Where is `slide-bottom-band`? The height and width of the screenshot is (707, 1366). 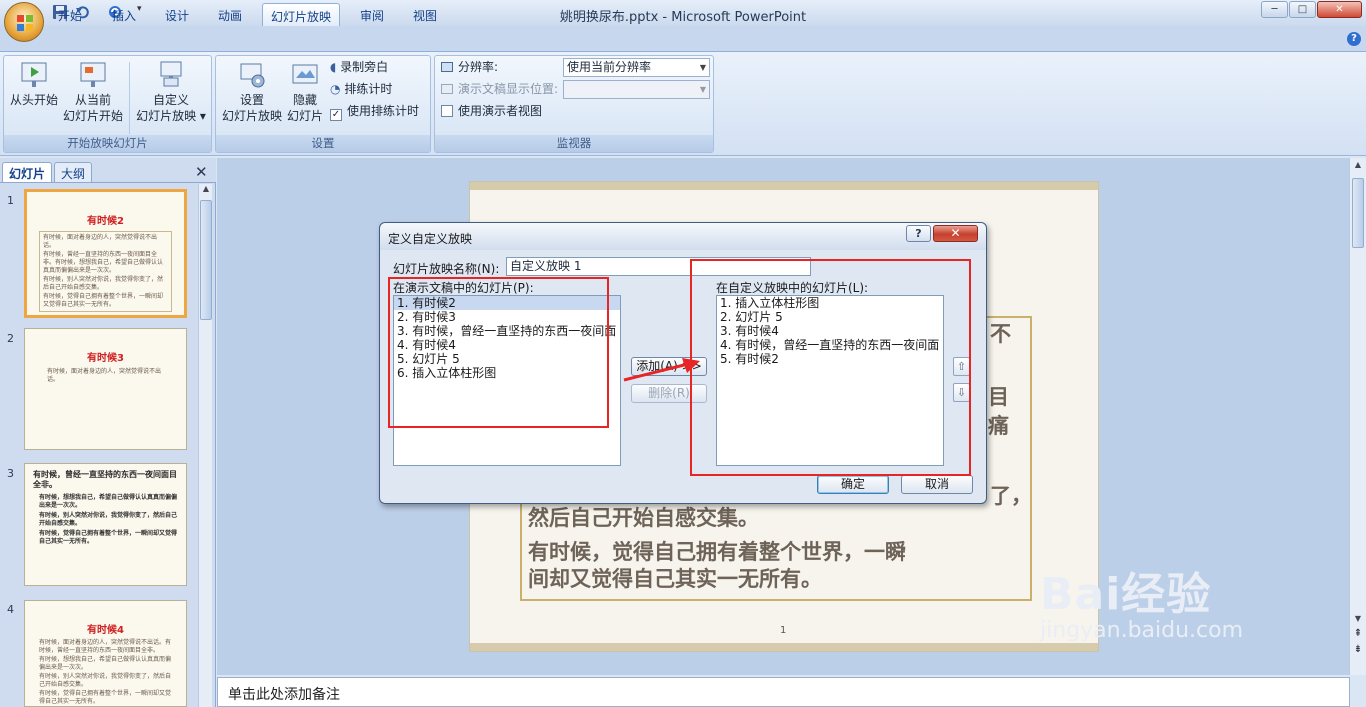 slide-bottom-band is located at coordinates (784, 647).